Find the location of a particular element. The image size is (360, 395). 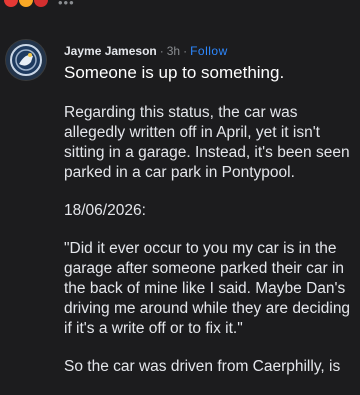

reaction-summary is located at coordinates (26, 3).